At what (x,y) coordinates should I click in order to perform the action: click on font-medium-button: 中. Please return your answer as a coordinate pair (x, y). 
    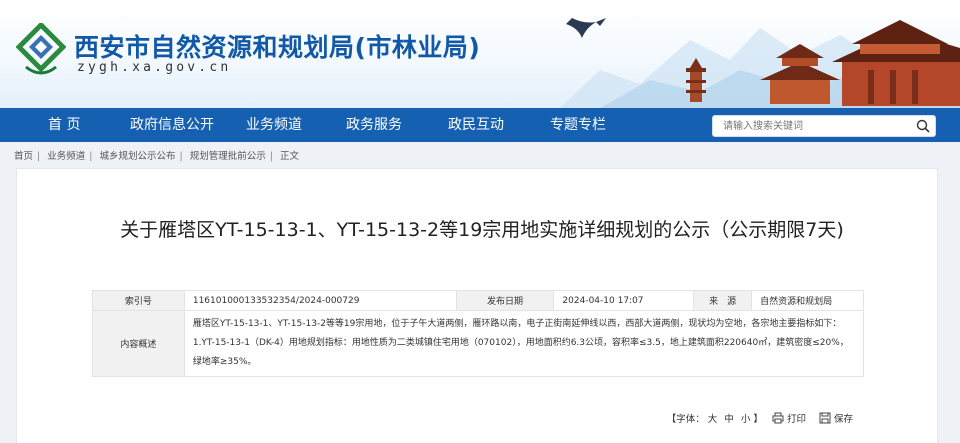
    Looking at the image, I should click on (729, 418).